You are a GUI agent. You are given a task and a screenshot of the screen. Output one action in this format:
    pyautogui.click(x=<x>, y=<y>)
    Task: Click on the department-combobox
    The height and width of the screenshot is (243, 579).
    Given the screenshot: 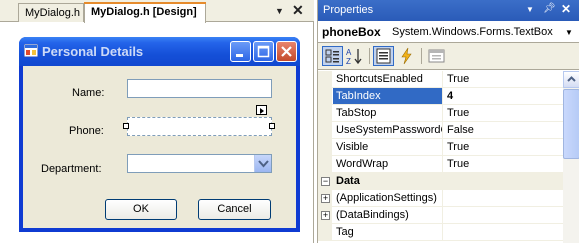 What is the action you would take?
    pyautogui.click(x=199, y=163)
    